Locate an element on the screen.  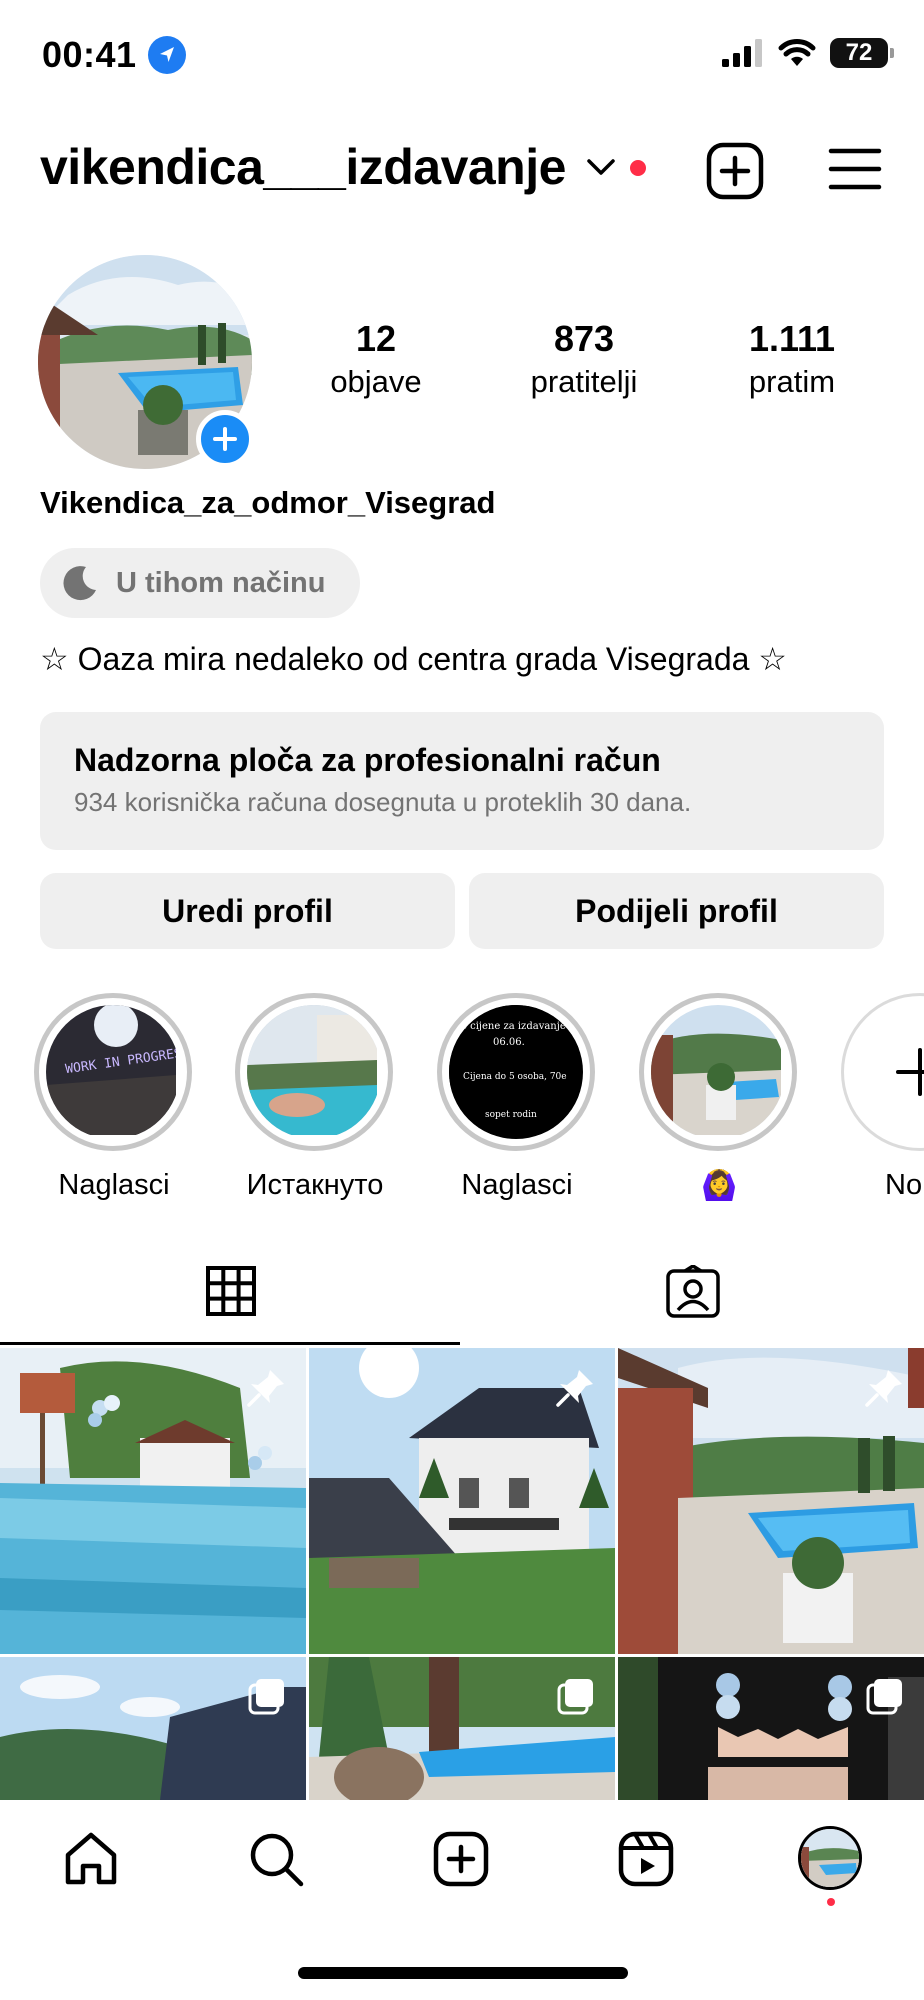
plus-icon is located at coordinates (910, 1072).